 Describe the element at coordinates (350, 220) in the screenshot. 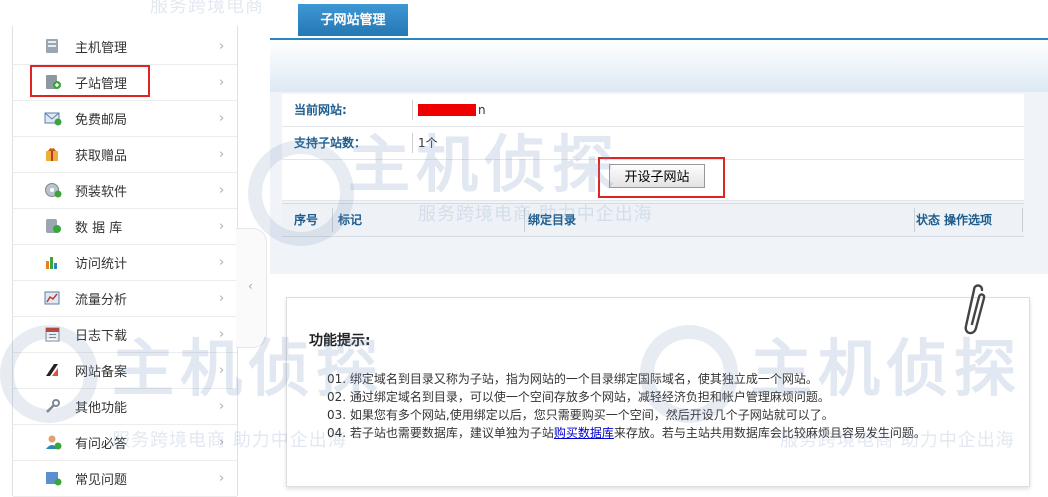

I see `column-header-mark: 标记` at that location.